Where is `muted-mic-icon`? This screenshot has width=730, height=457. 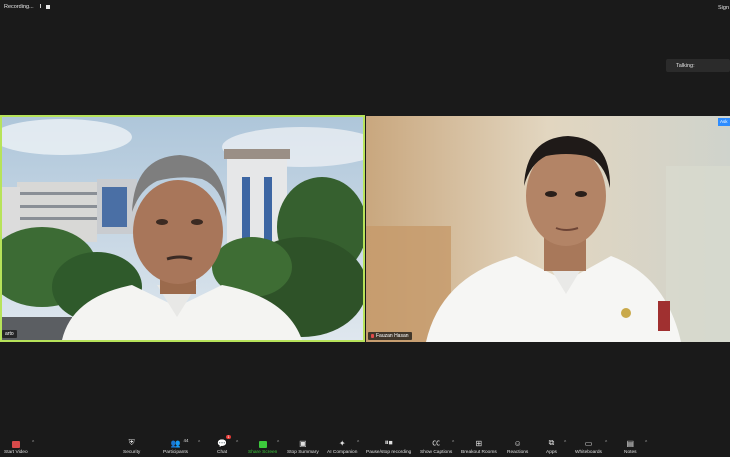
muted-mic-icon is located at coordinates (372, 336).